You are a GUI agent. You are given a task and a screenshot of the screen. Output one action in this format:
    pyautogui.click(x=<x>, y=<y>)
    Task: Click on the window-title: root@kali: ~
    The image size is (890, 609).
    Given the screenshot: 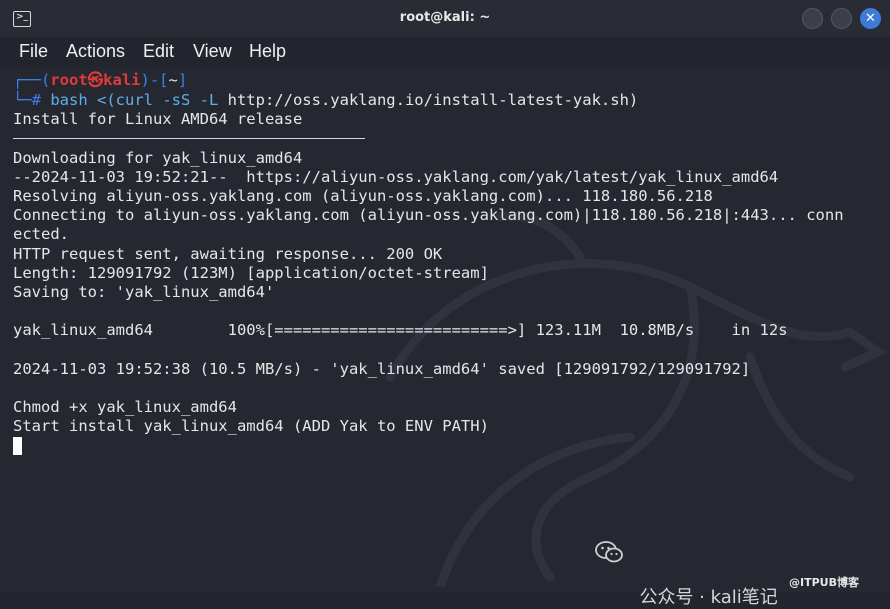 What is the action you would take?
    pyautogui.click(x=445, y=17)
    